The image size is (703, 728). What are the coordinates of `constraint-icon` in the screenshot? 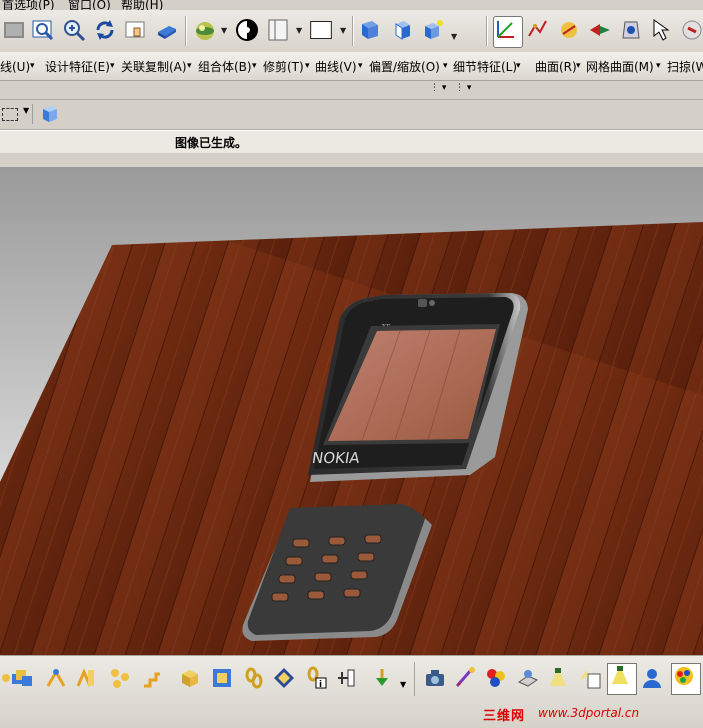 It's located at (382, 678).